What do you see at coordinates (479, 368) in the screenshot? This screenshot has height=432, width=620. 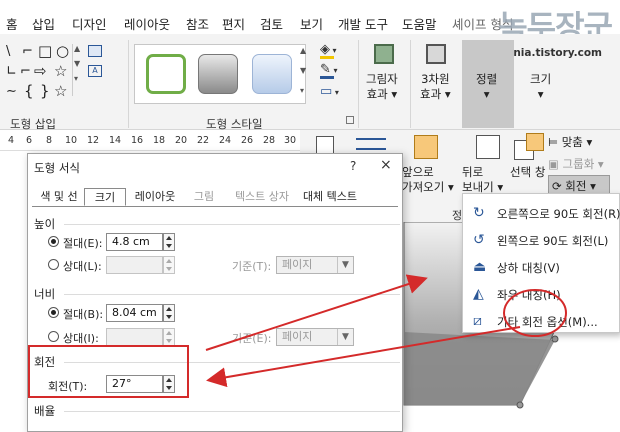 I see `shape-lower-face` at bounding box center [479, 368].